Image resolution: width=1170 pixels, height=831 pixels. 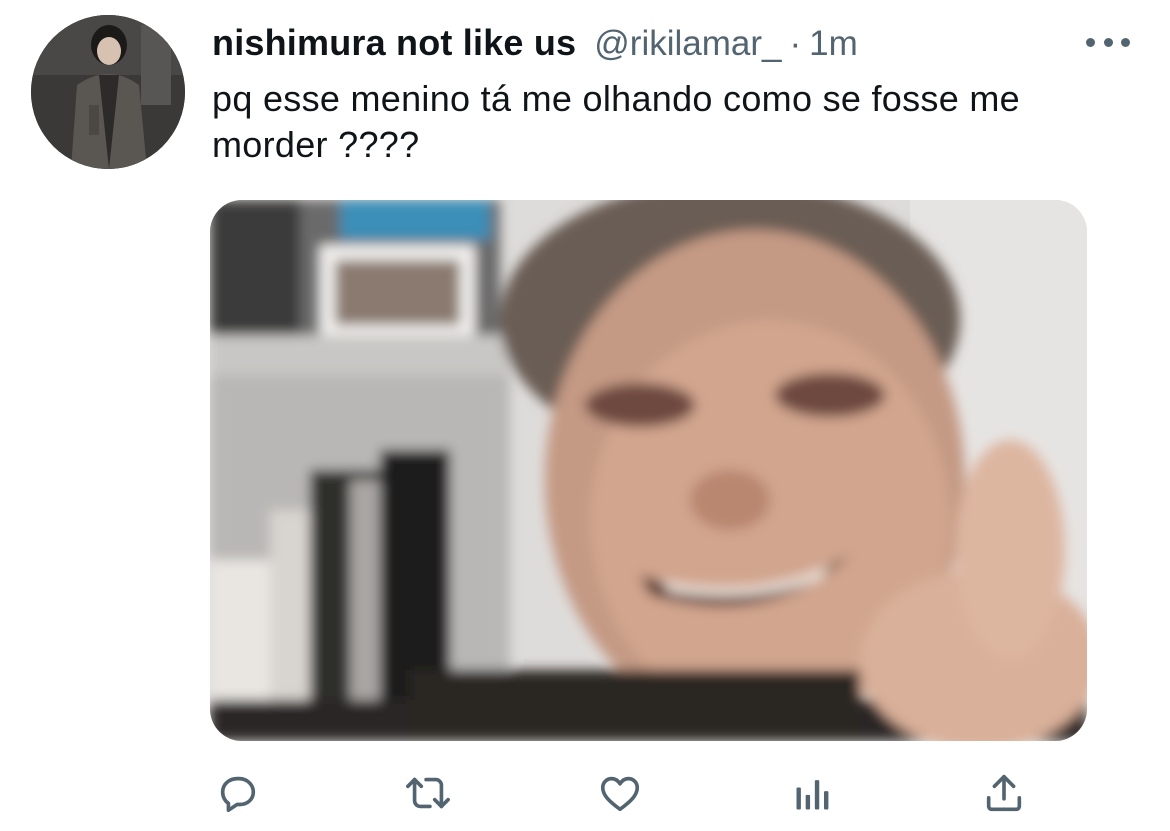 I want to click on tweet-actions, so click(x=585, y=793).